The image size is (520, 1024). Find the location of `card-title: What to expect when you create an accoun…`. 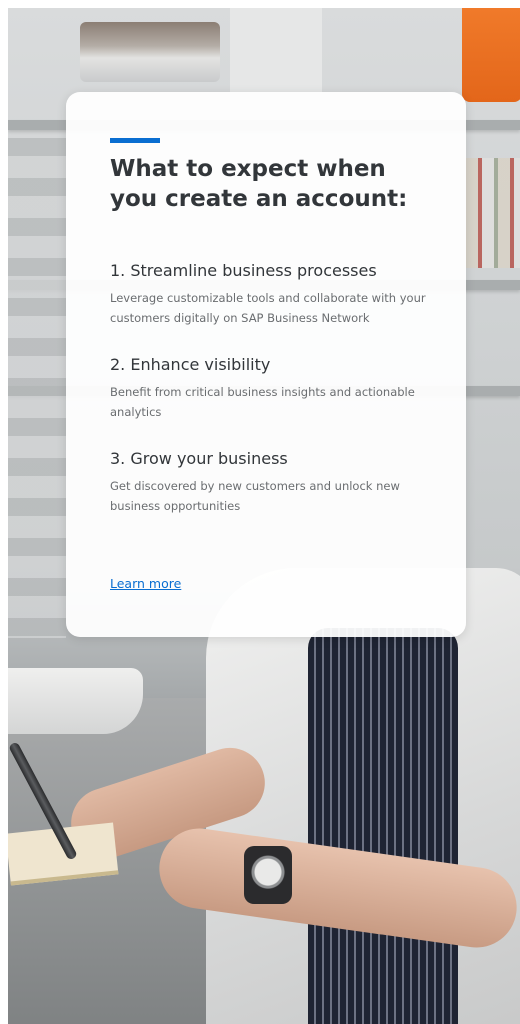

card-title: What to expect when you create an accoun… is located at coordinates (259, 184).